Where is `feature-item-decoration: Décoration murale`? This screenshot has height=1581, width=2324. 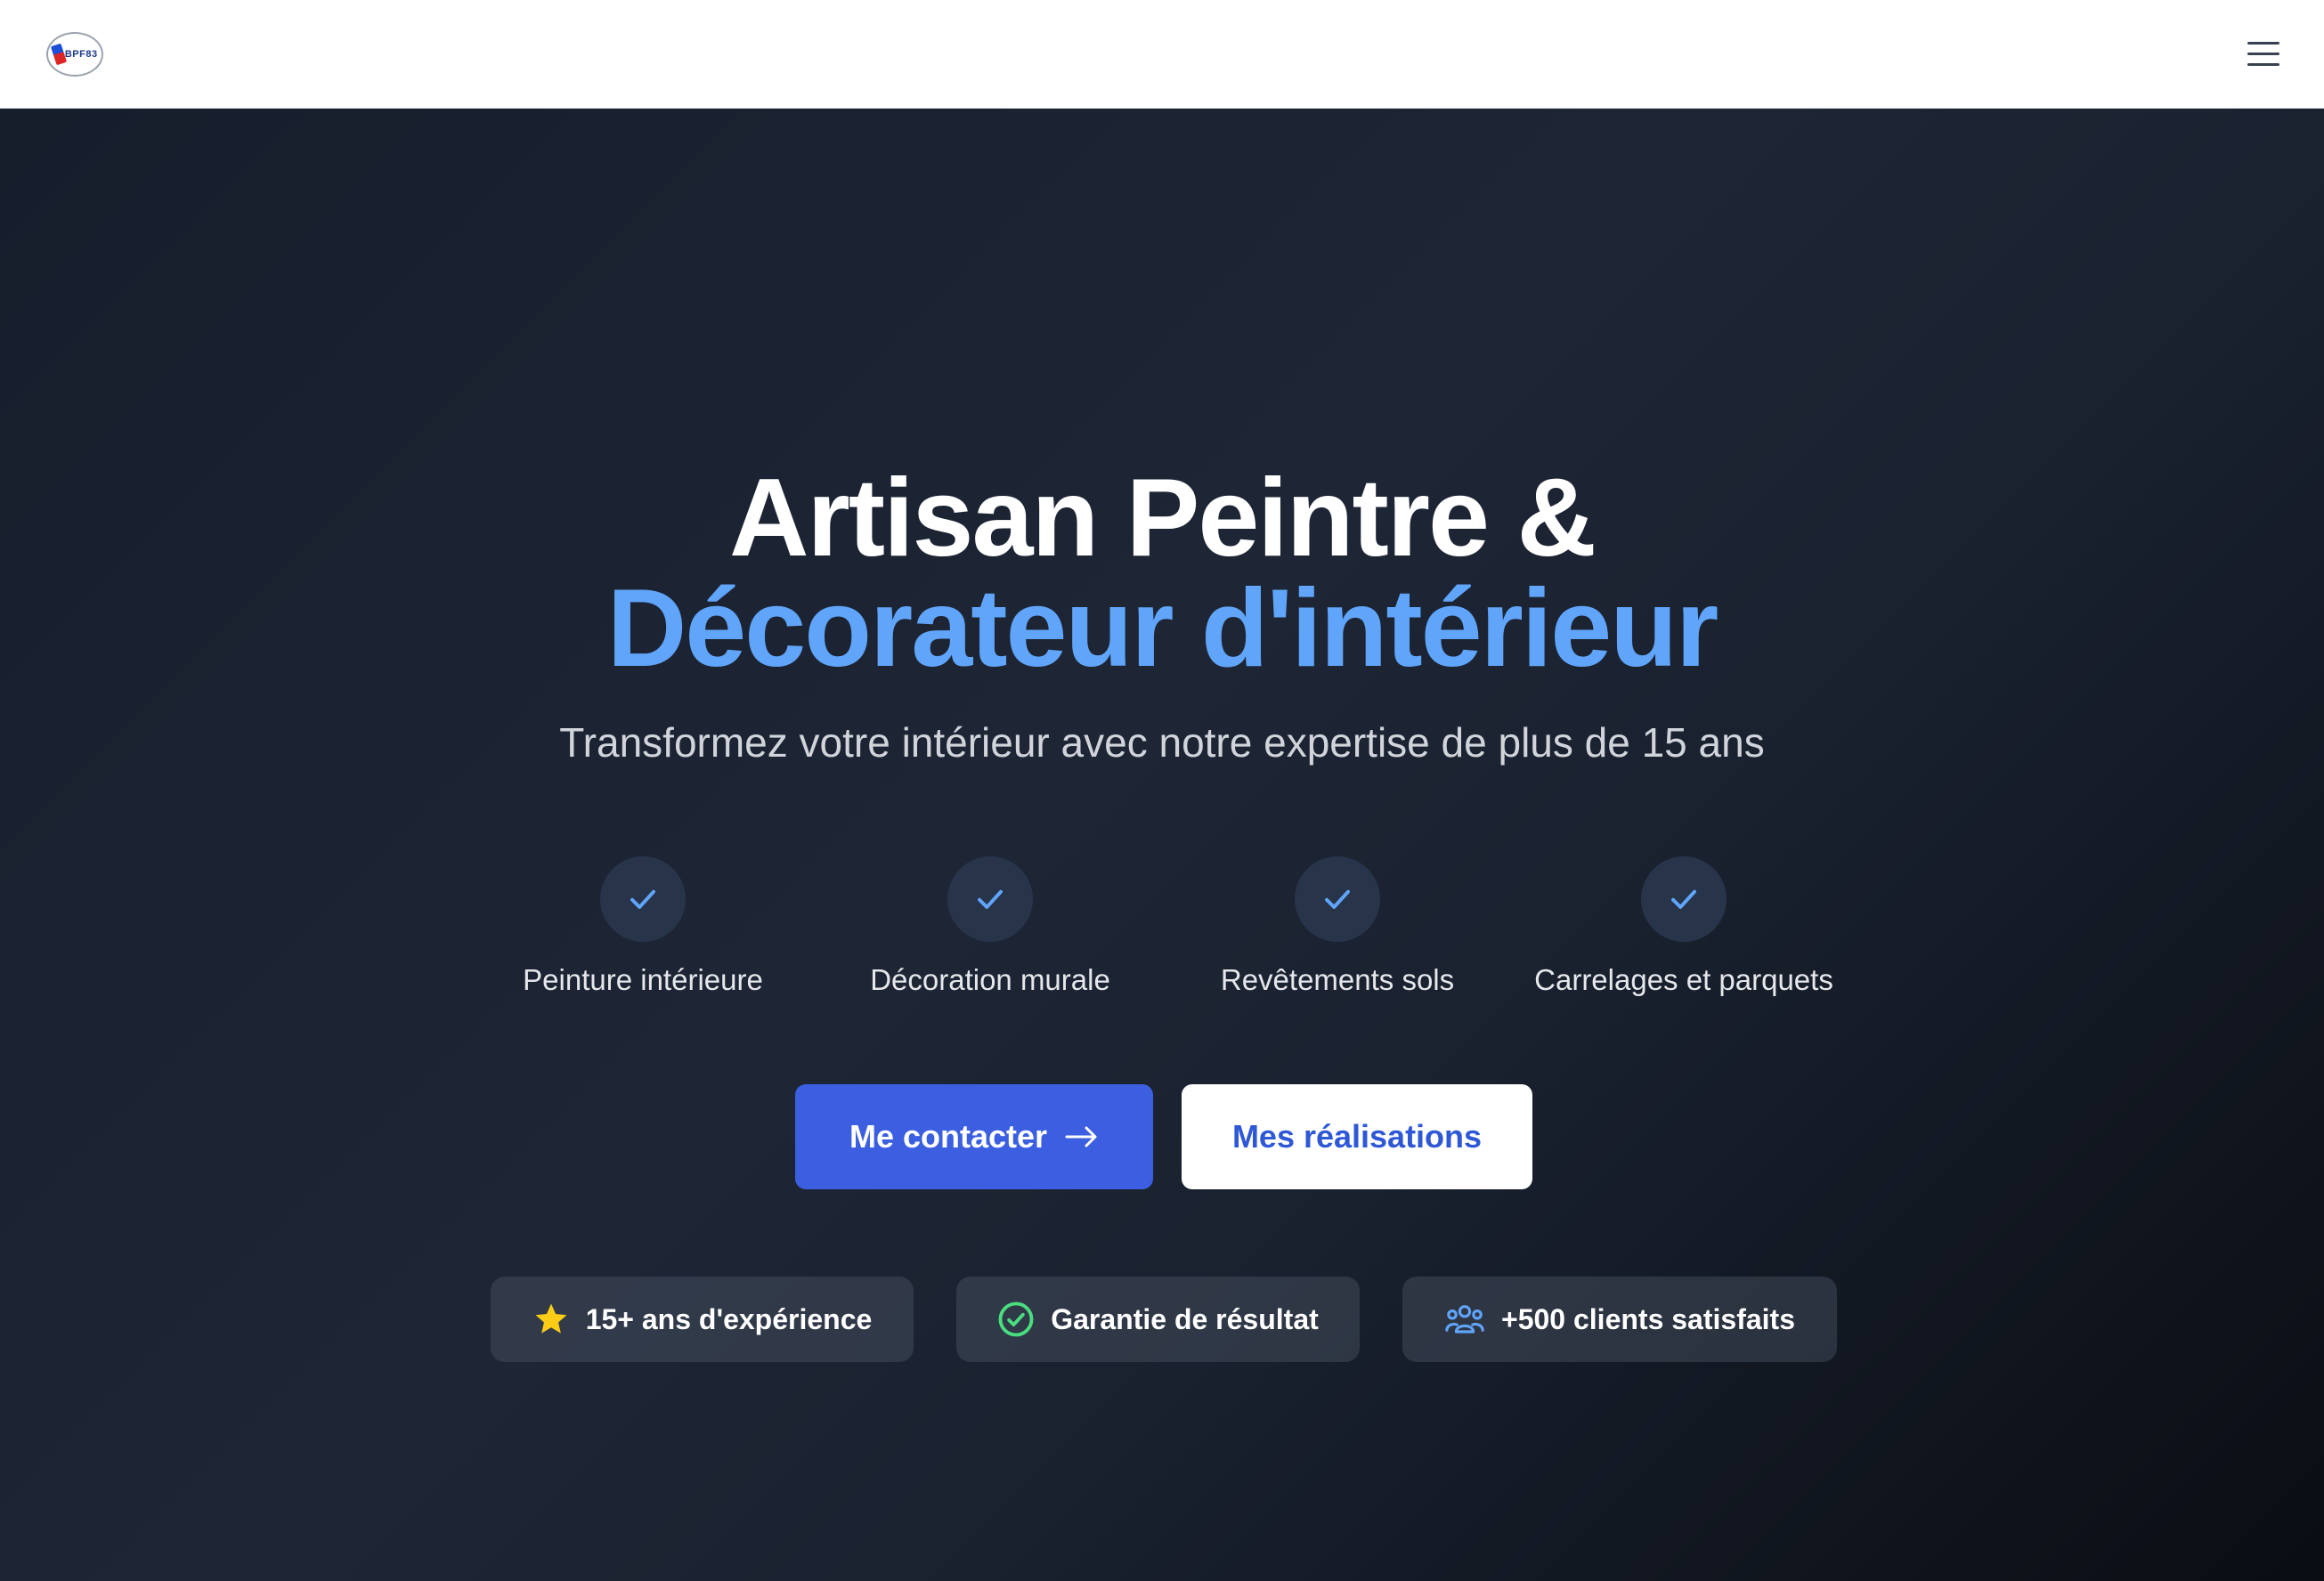
feature-item-decoration: Décoration murale is located at coordinates (991, 928).